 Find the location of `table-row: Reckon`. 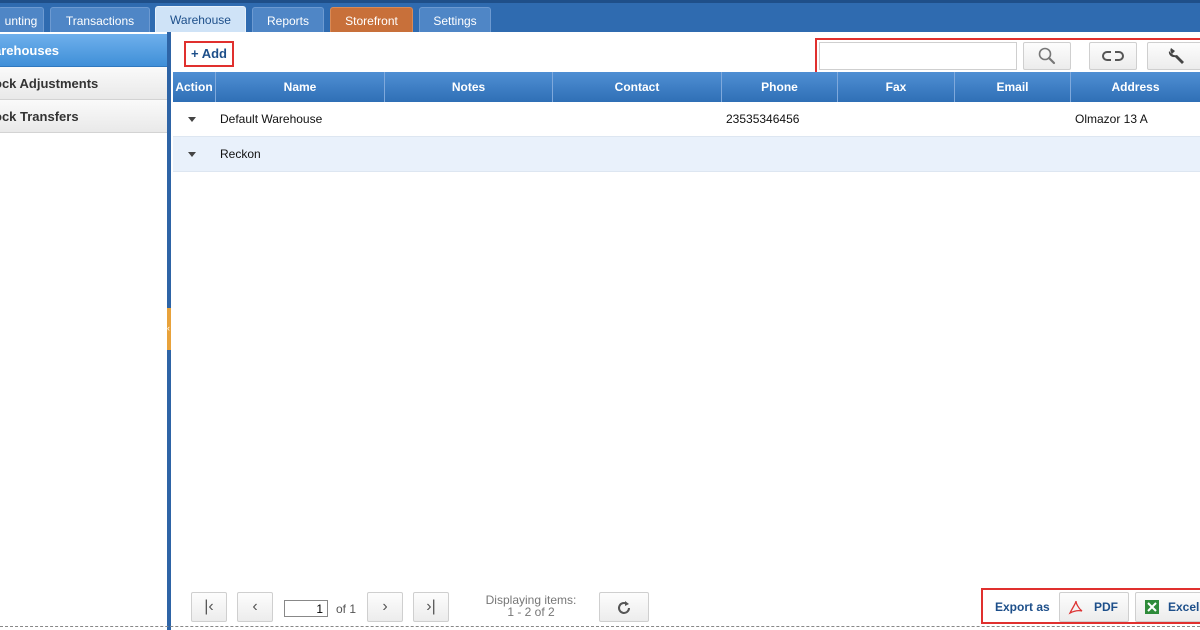

table-row: Reckon is located at coordinates (686, 154).